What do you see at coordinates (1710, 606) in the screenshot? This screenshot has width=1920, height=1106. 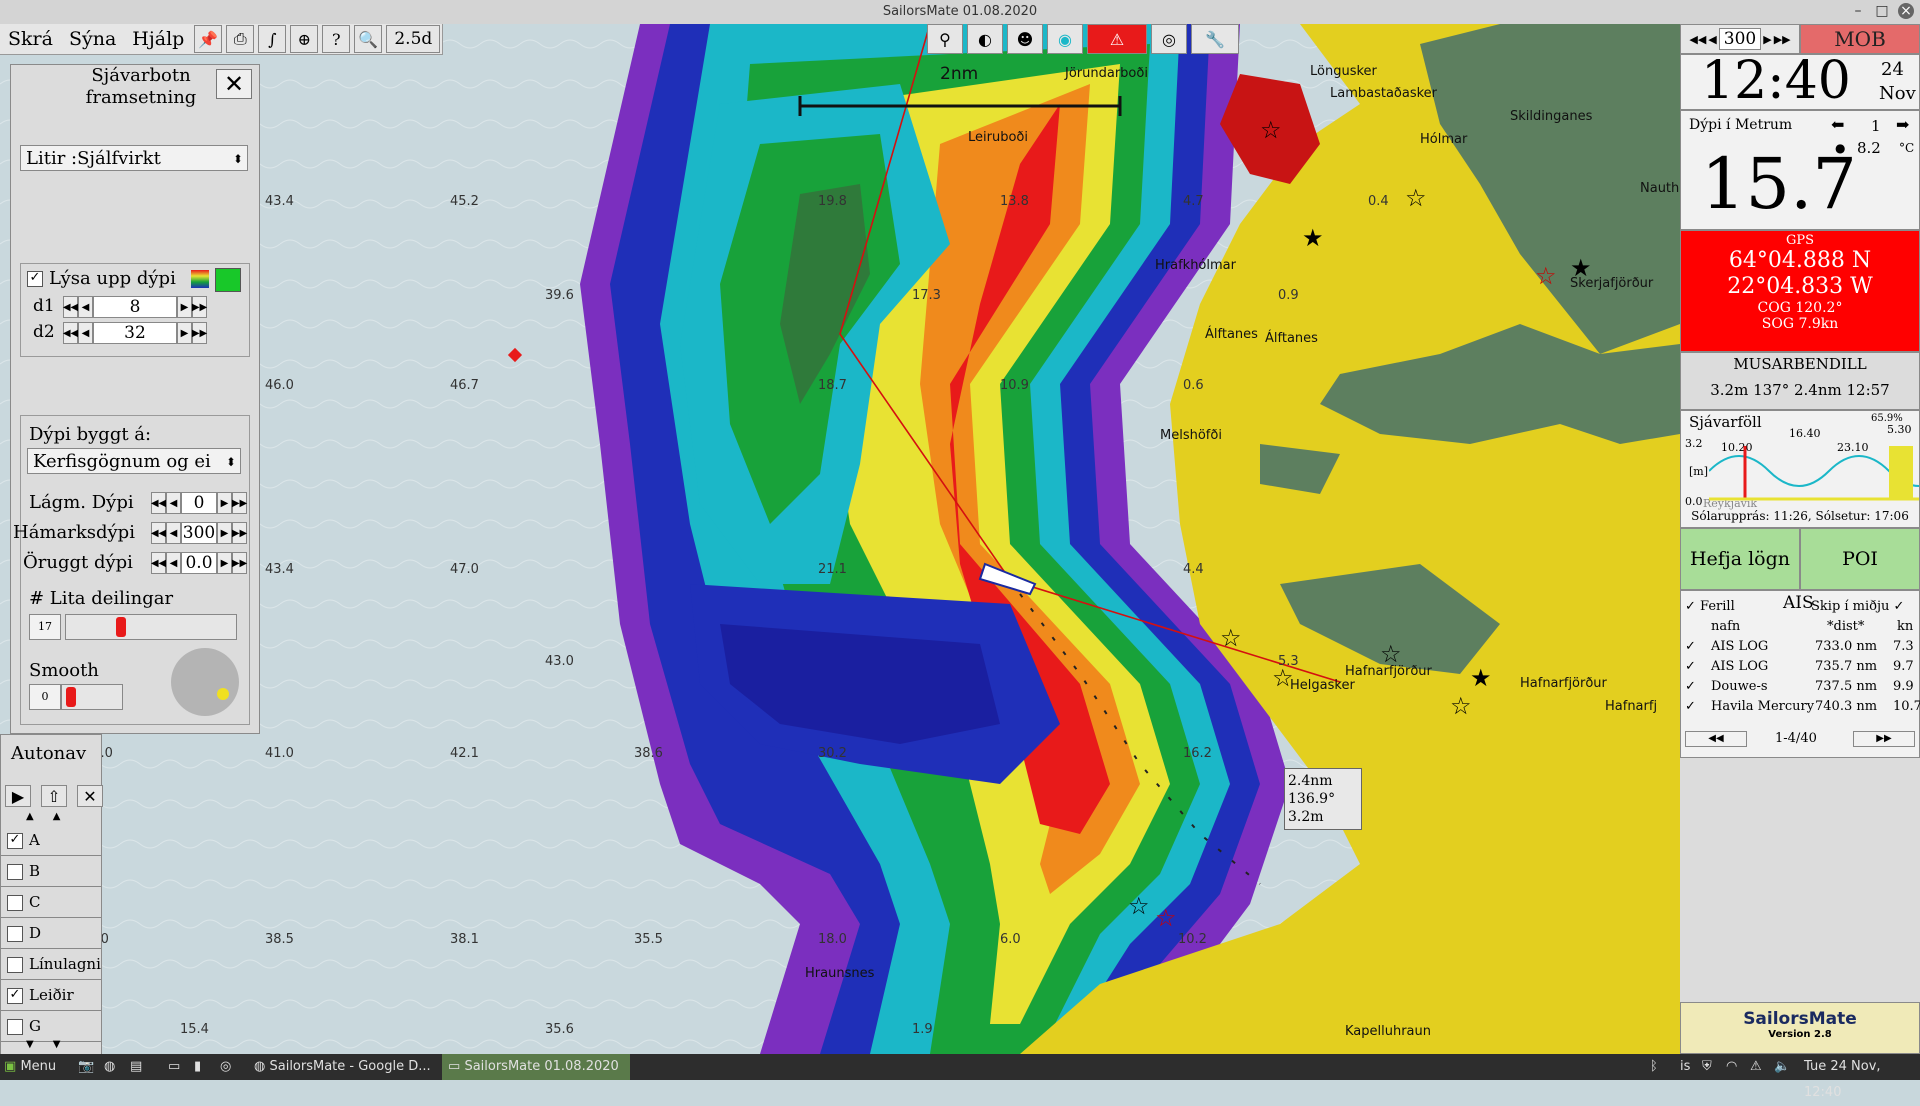 I see `ais-track-checkbox: ✓ Ferill` at bounding box center [1710, 606].